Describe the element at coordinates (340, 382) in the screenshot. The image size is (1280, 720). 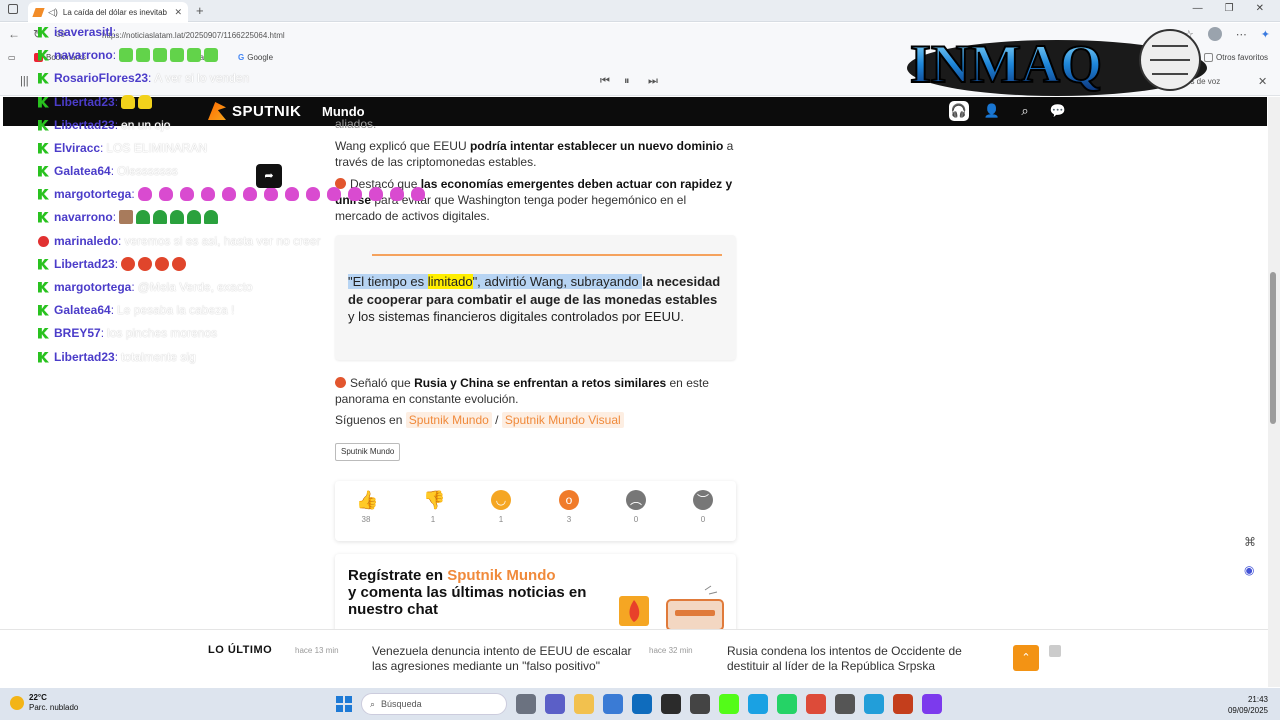
I see `bullet-icon` at that location.